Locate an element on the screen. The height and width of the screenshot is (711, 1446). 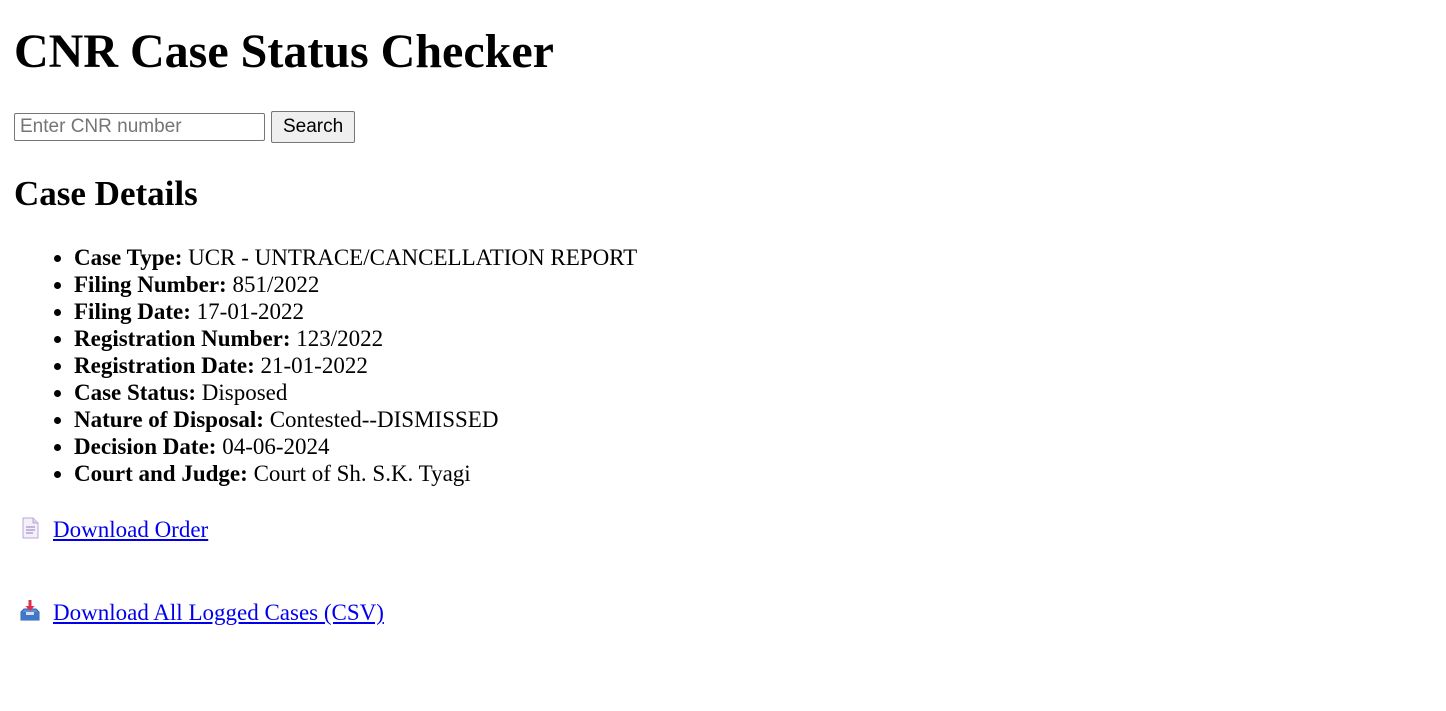
detail-decision-date: Decision Date: 04-06-2024 is located at coordinates (355, 446).